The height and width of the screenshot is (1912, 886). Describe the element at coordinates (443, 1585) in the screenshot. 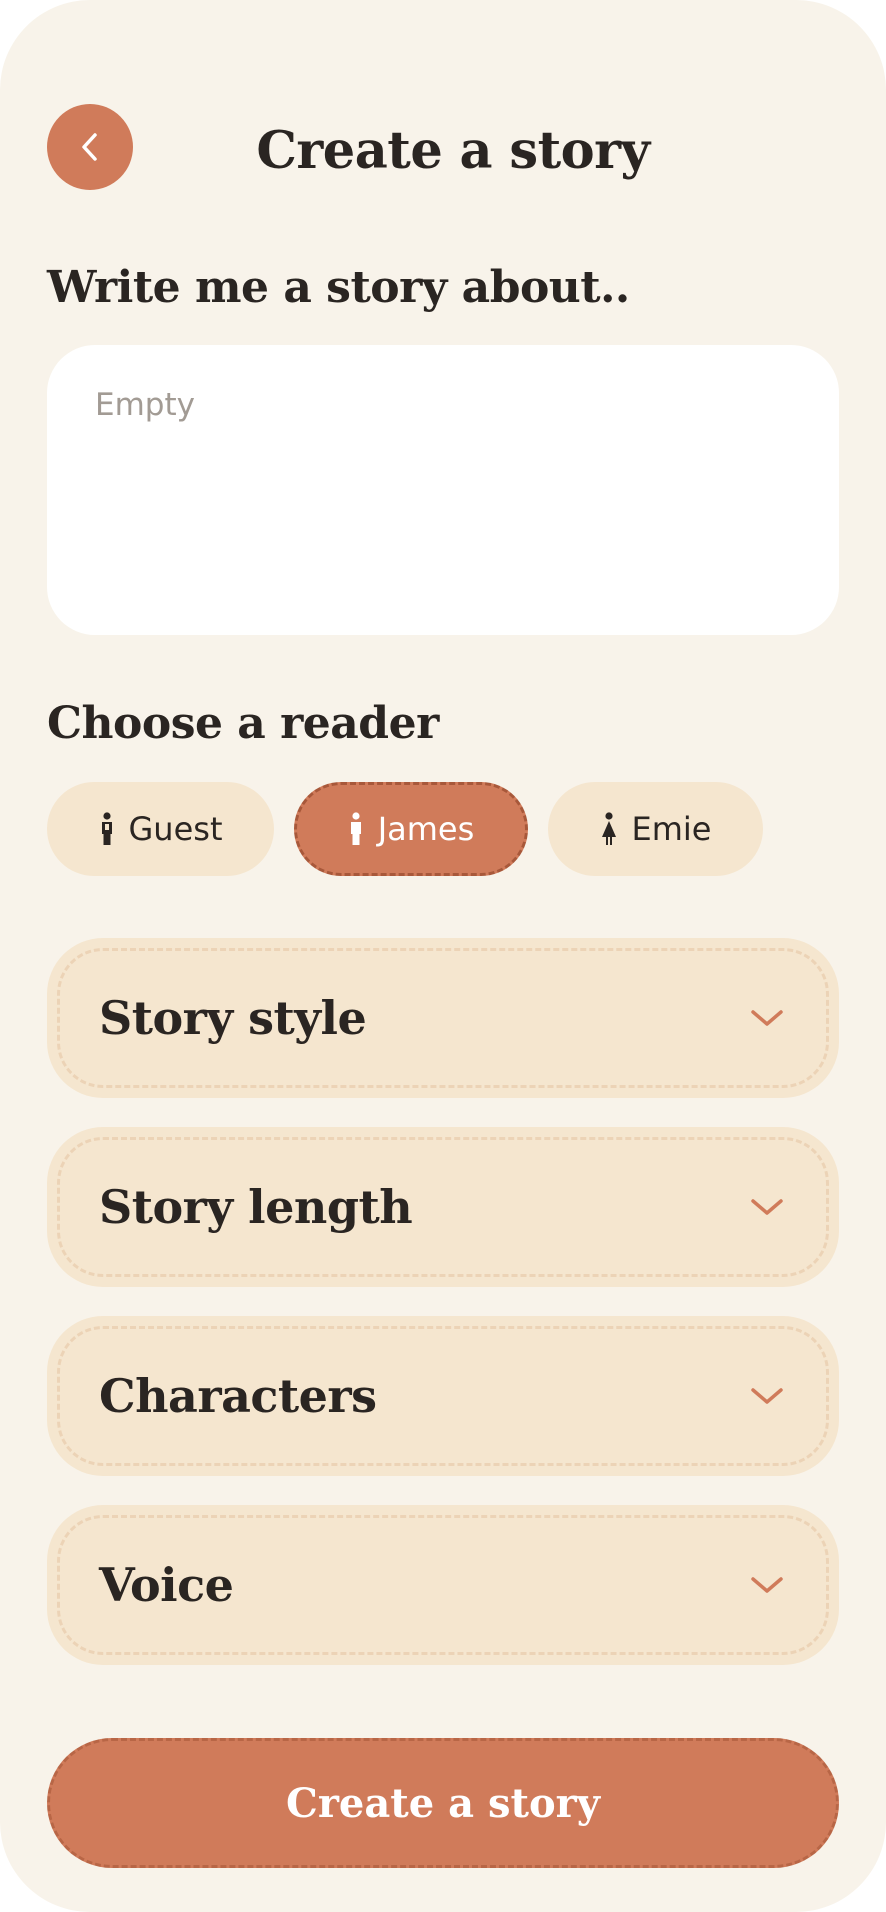

I see `accordion-voice: Voice` at that location.